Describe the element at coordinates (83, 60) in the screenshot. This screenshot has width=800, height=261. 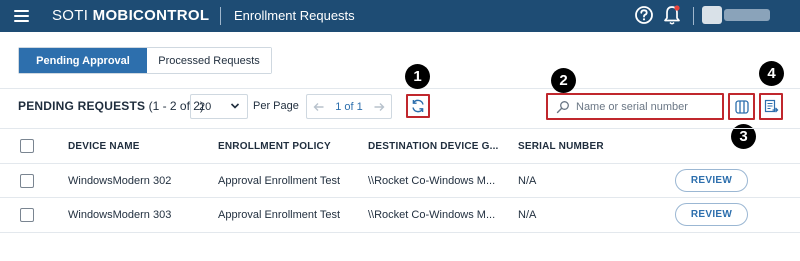
I see `tab-pending-approval: Pending Approval` at that location.